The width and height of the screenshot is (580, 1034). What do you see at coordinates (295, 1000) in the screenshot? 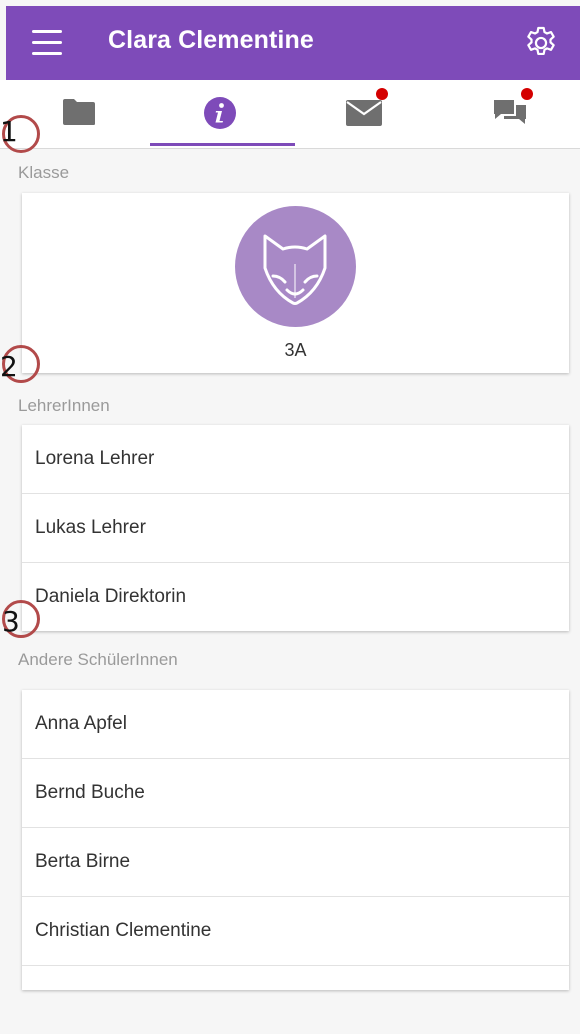
I see `list-item` at bounding box center [295, 1000].